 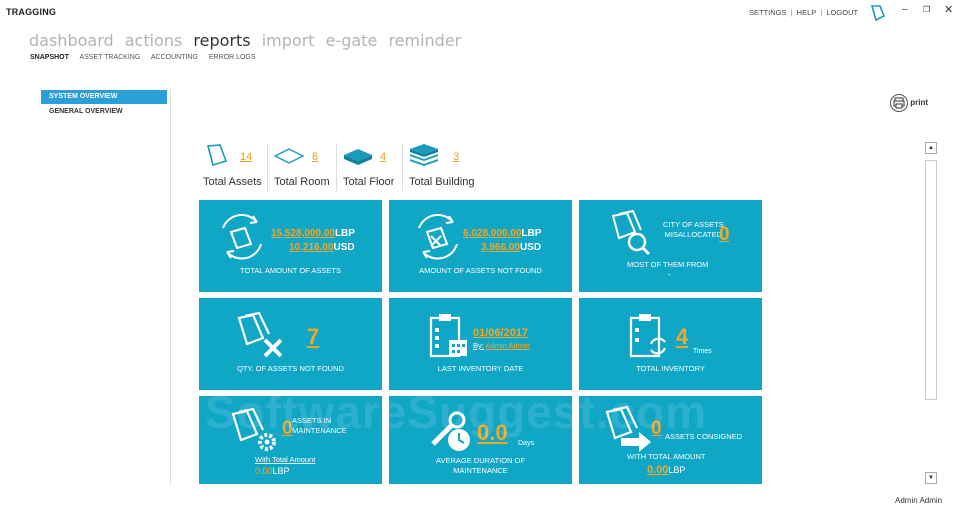 I want to click on stat-label: Total Floor, so click(x=369, y=182).